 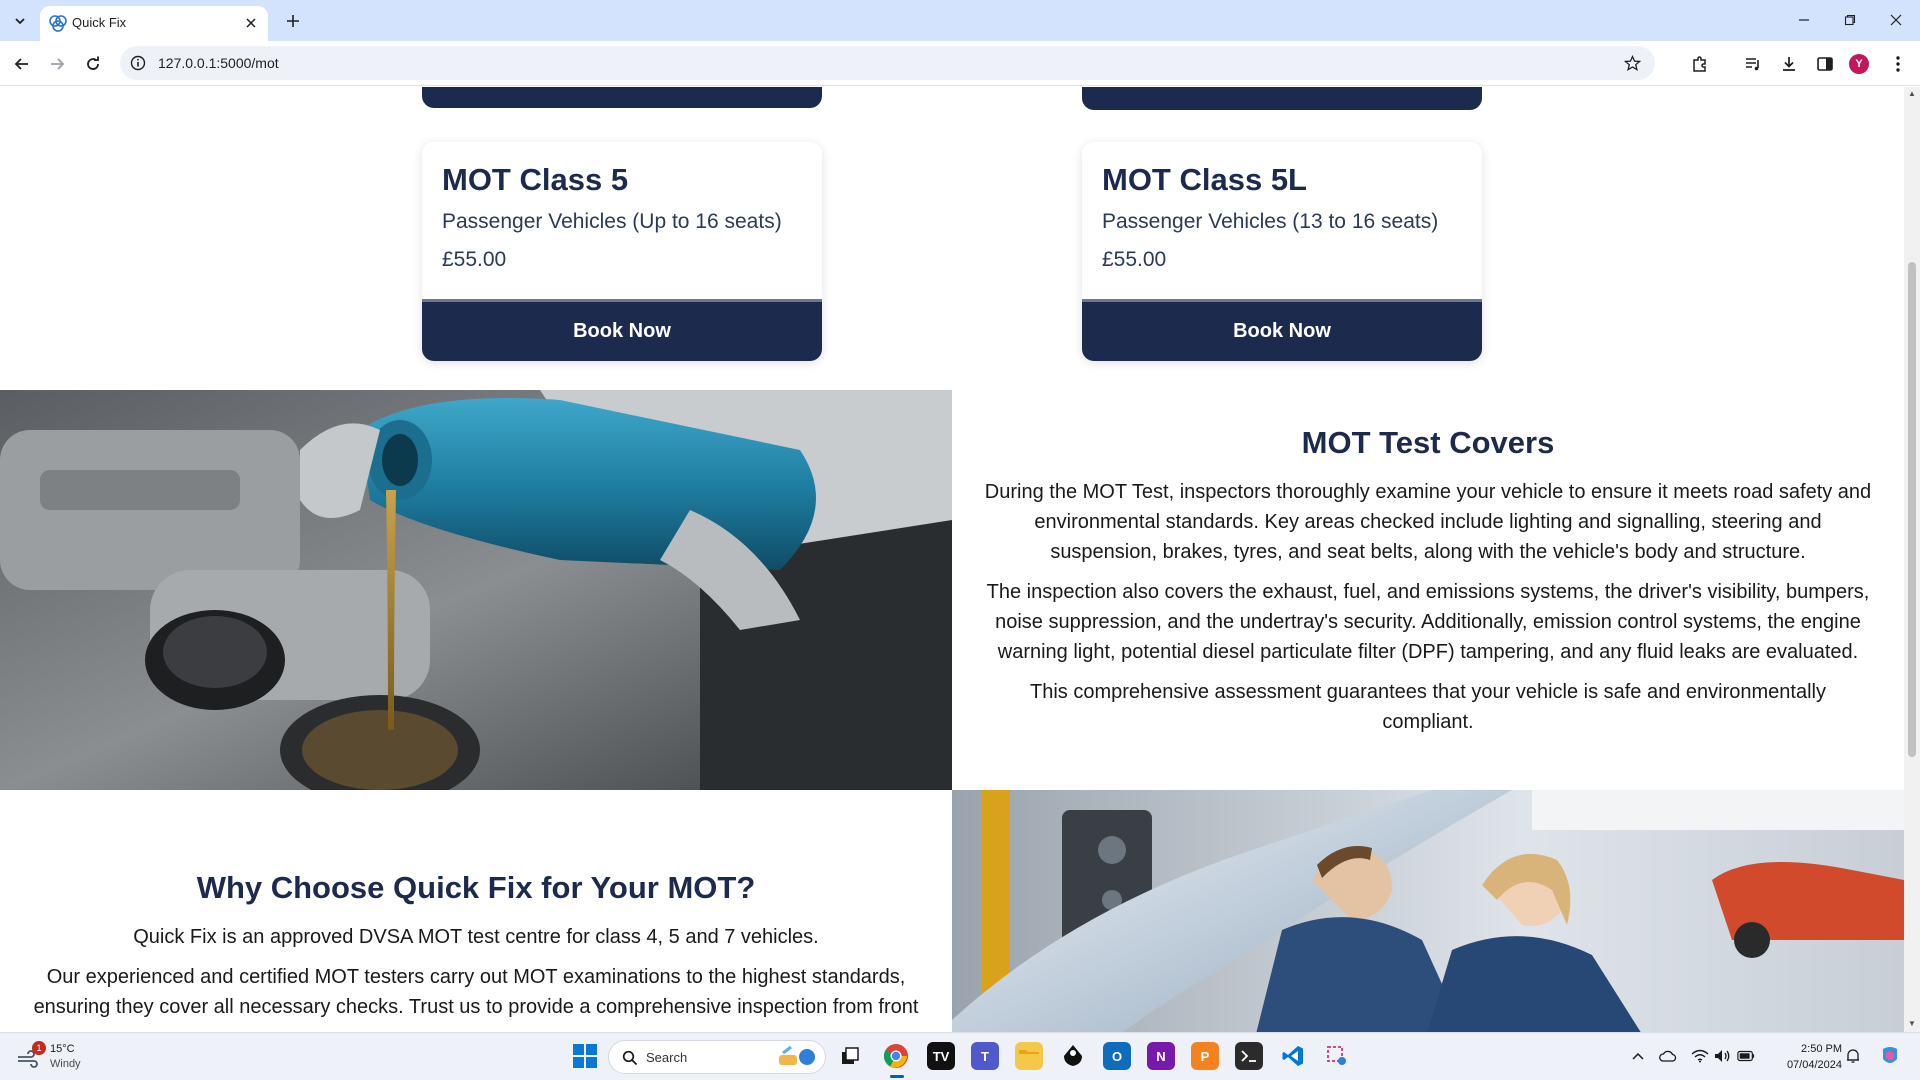 I want to click on system-clock: 2:50 PM 07/04/2024, so click(x=1806, y=1057).